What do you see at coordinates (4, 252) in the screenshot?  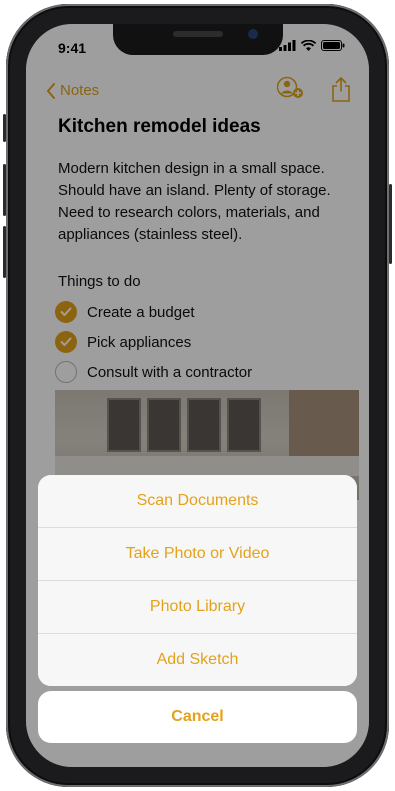 I see `volume-down-button` at bounding box center [4, 252].